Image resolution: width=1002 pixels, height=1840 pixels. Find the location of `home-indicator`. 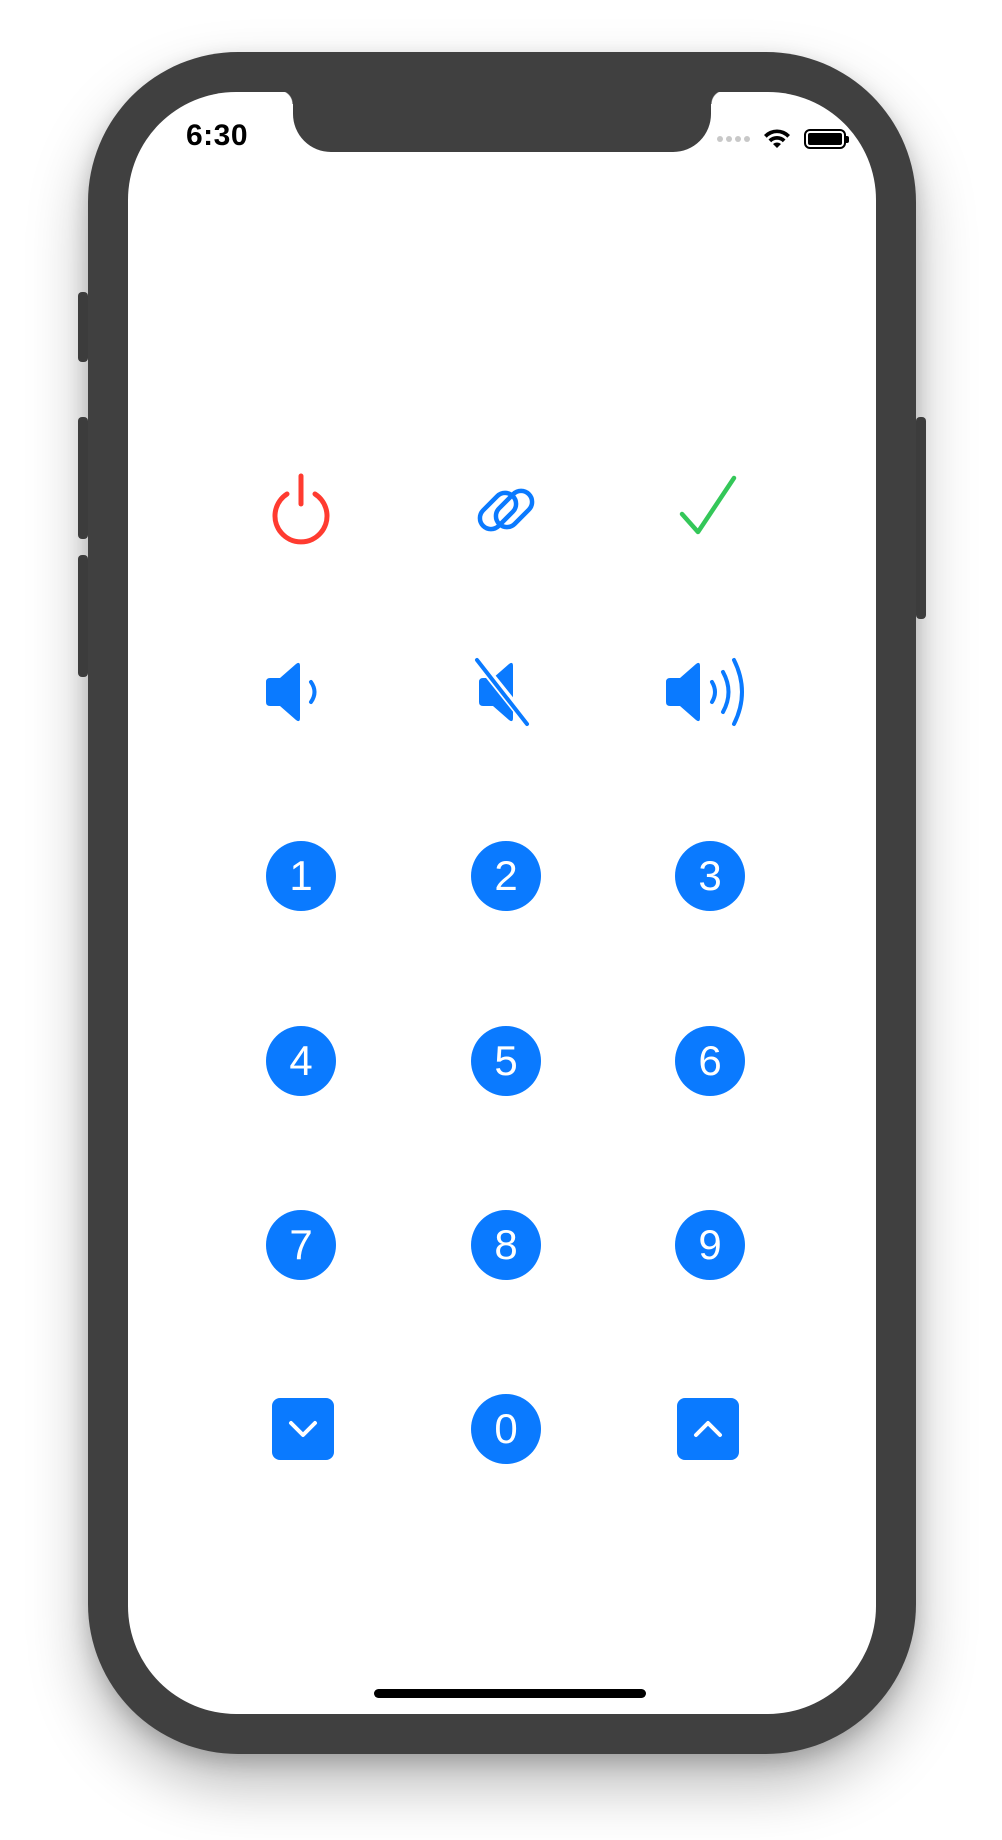

home-indicator is located at coordinates (510, 1693).